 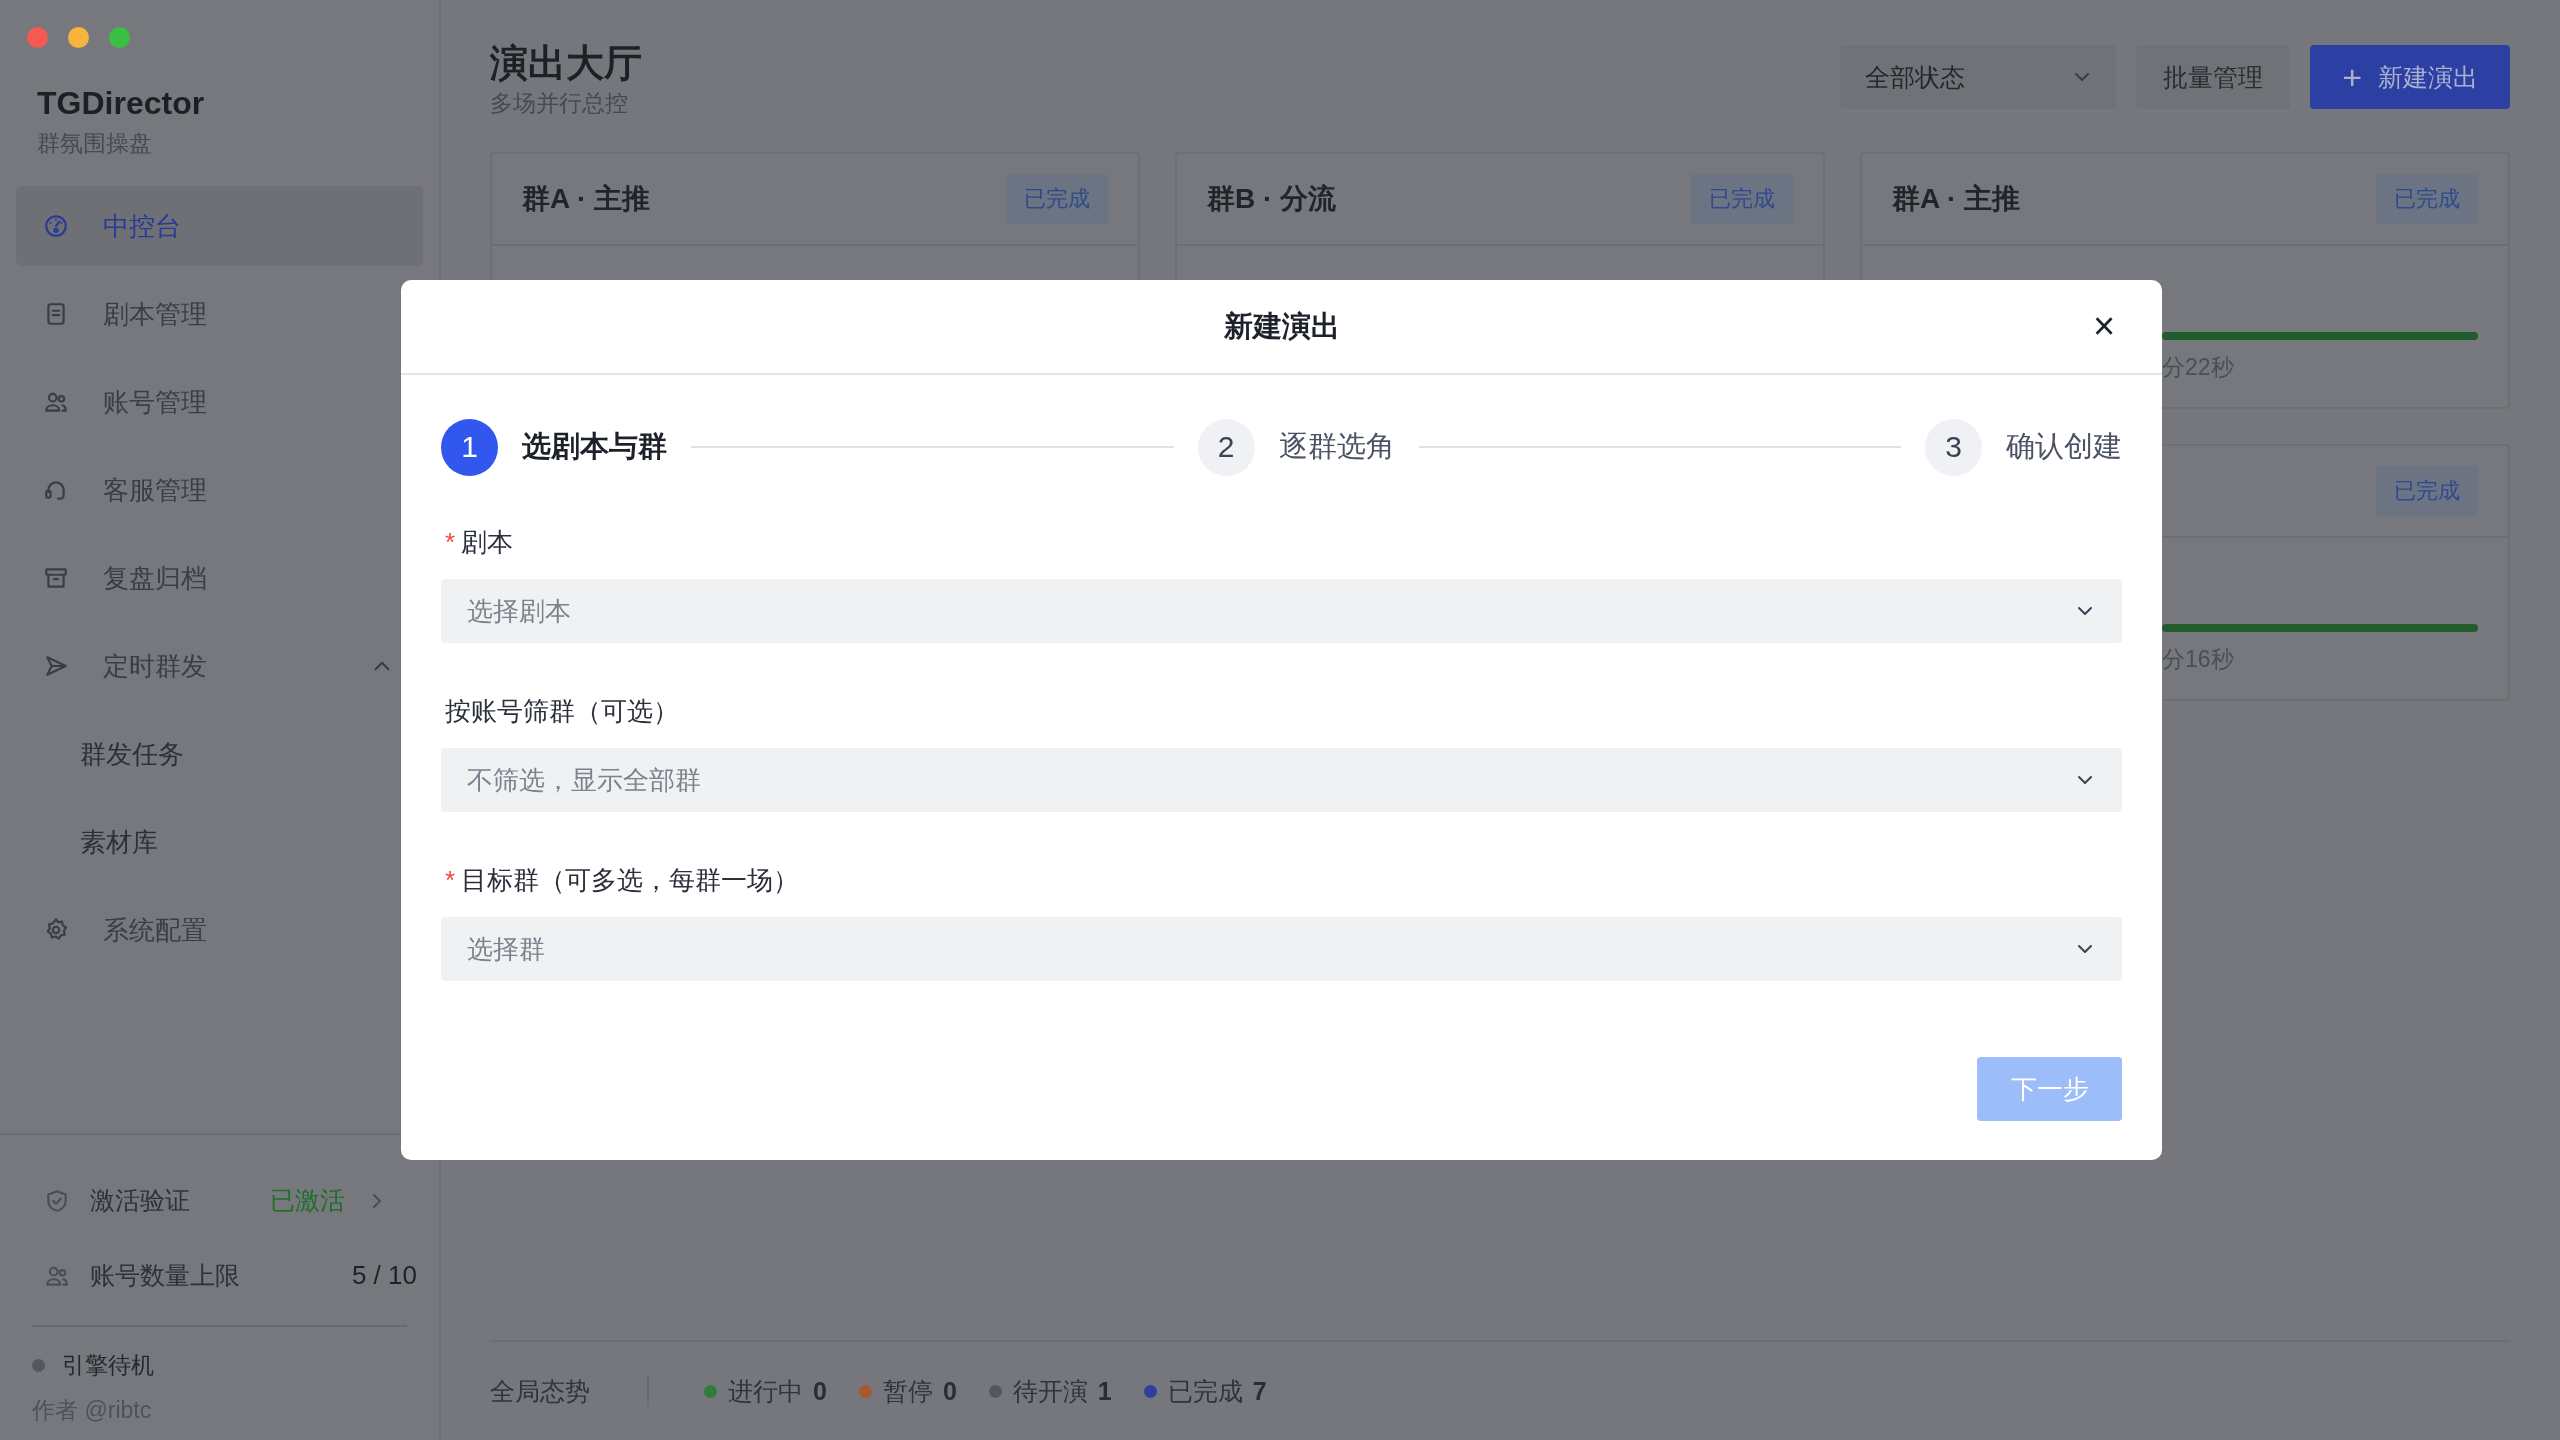 What do you see at coordinates (219, 490) in the screenshot?
I see `nav-item: 客服管理` at bounding box center [219, 490].